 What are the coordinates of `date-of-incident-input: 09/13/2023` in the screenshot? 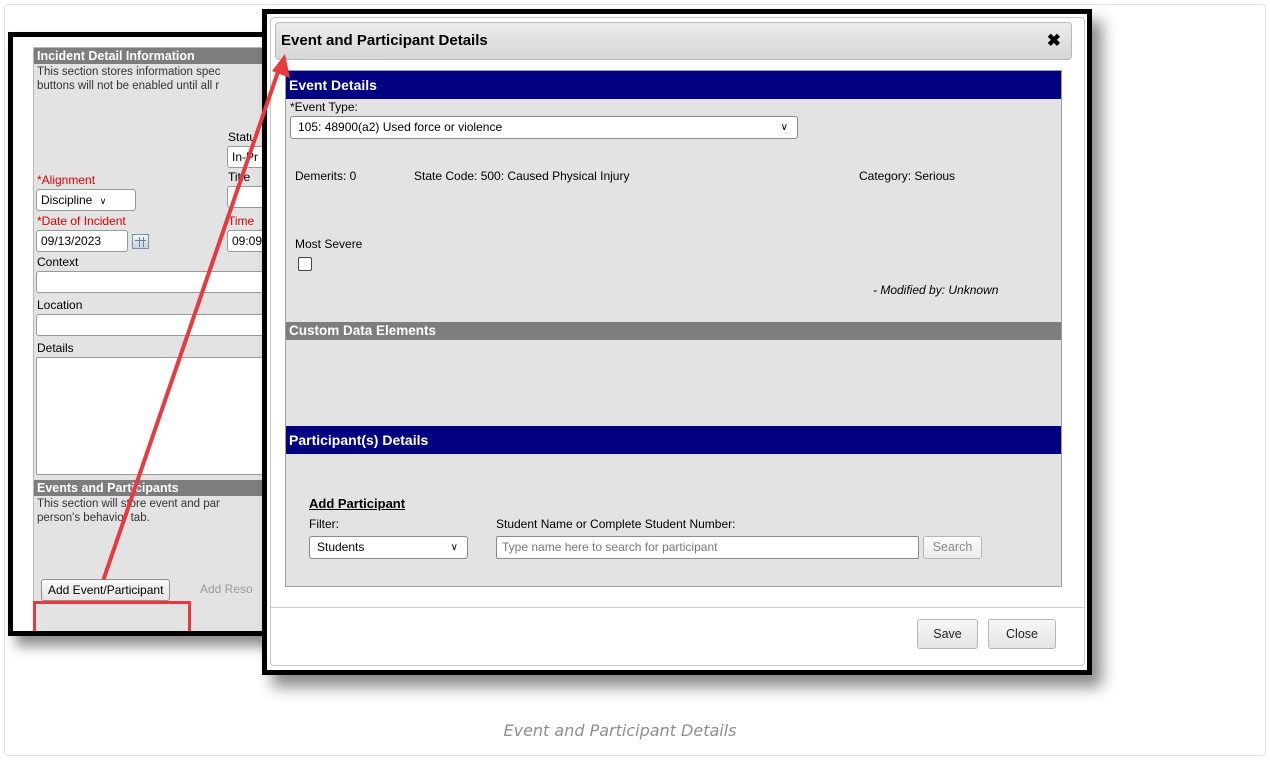 It's located at (82, 241).